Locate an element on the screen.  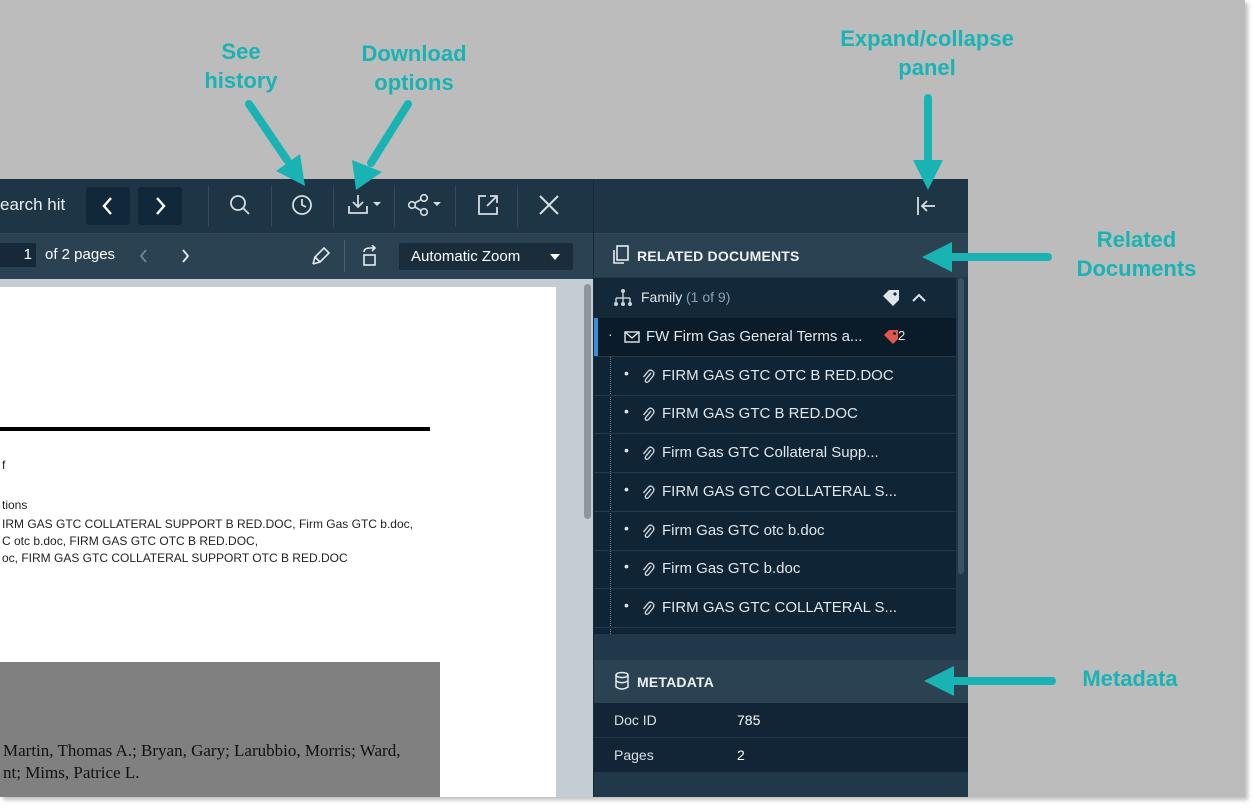
arrow-metadata-head is located at coordinates (939, 681).